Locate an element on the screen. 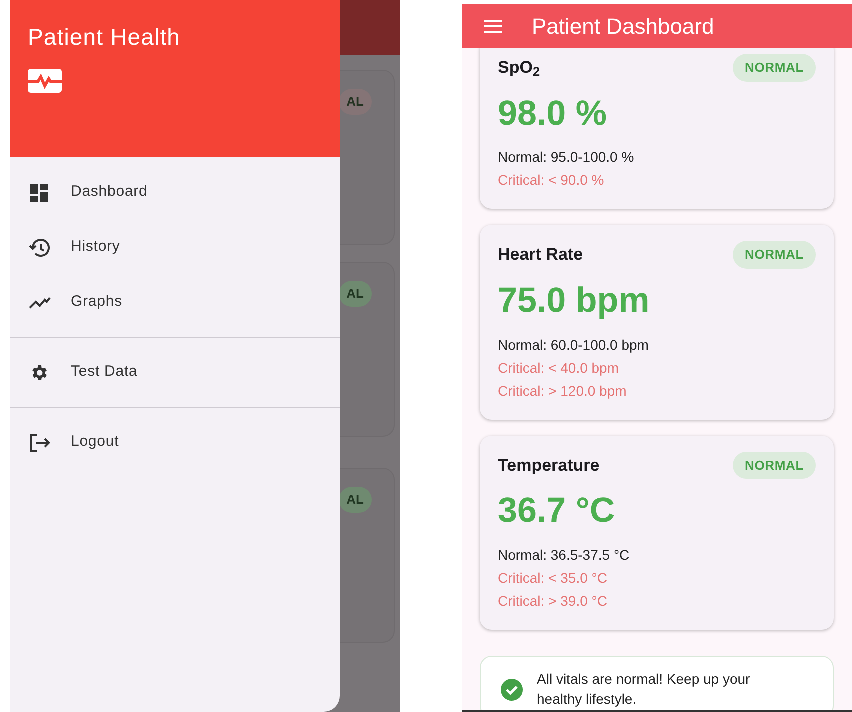 The image size is (852, 712). vital-name: SpO$_{2}$ is located at coordinates (519, 68).